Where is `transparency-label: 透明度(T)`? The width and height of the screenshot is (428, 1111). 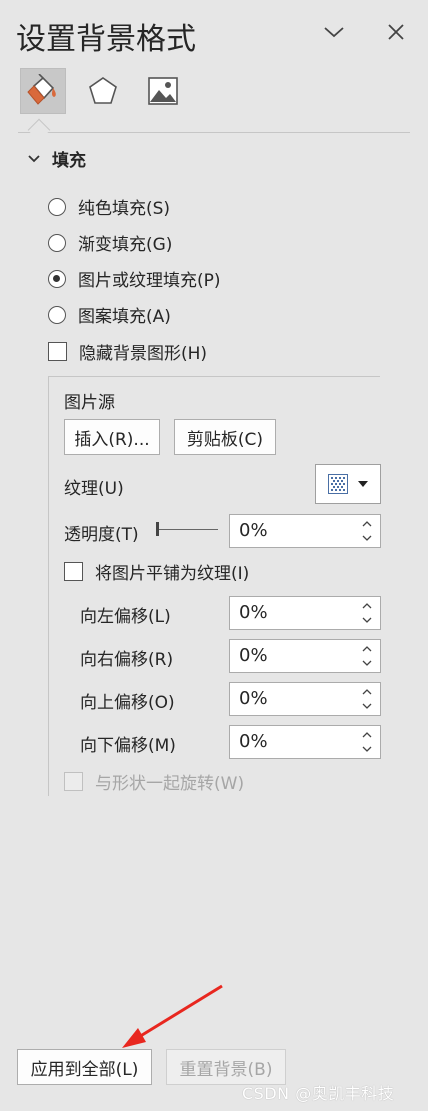
transparency-label: 透明度(T) is located at coordinates (101, 535).